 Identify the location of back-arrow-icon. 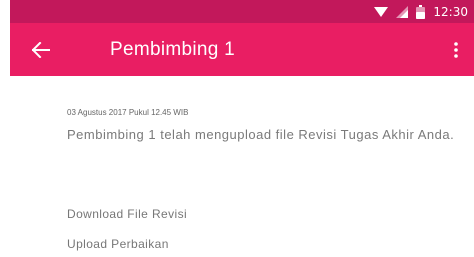
(41, 50).